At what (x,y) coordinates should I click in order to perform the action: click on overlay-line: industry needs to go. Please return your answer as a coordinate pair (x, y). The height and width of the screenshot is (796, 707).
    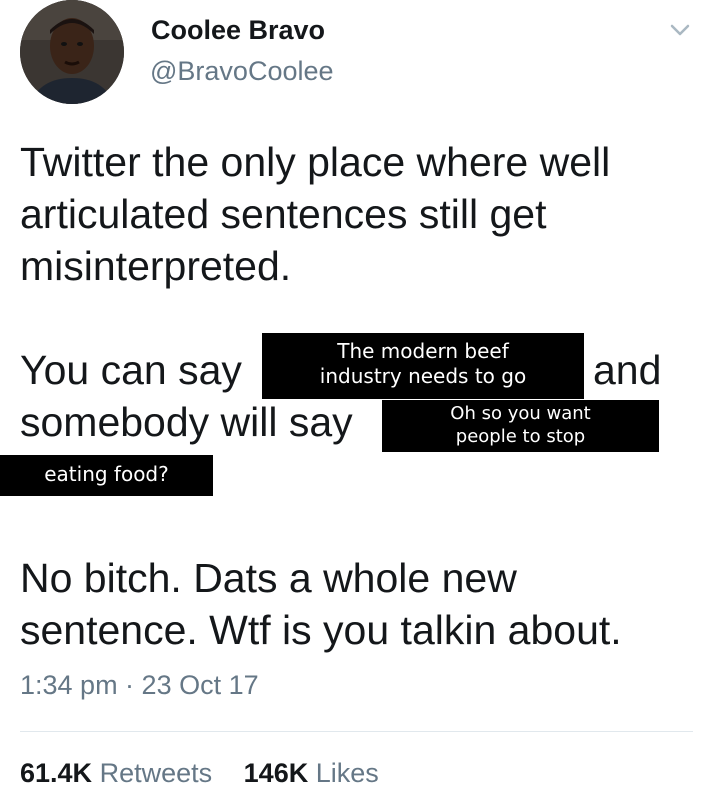
    Looking at the image, I should click on (423, 376).